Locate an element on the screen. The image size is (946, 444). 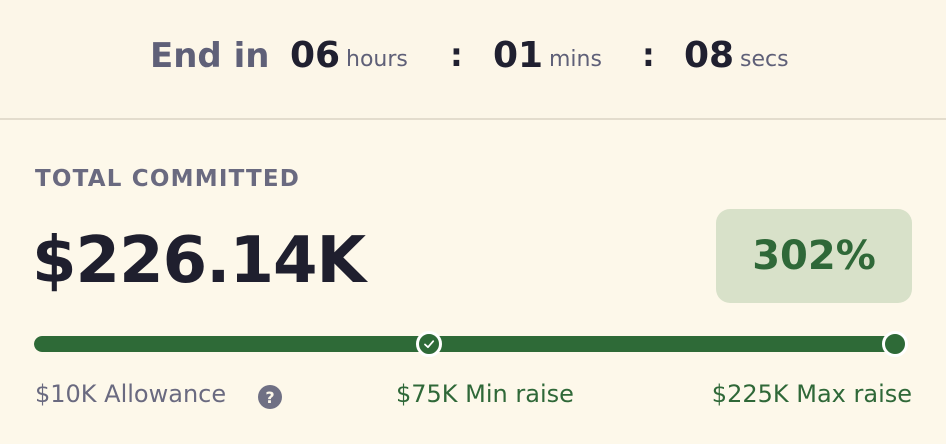
min-raise-marker is located at coordinates (429, 344).